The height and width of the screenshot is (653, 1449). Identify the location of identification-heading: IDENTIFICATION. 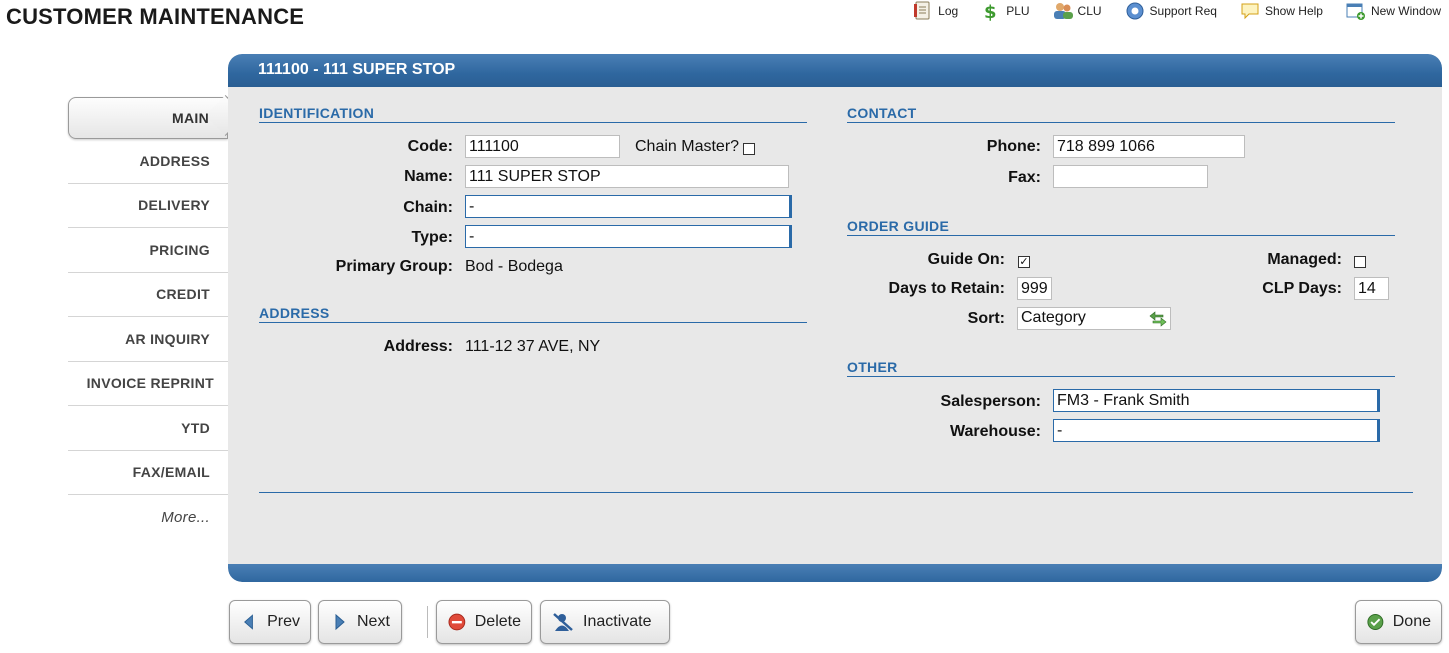
(533, 114).